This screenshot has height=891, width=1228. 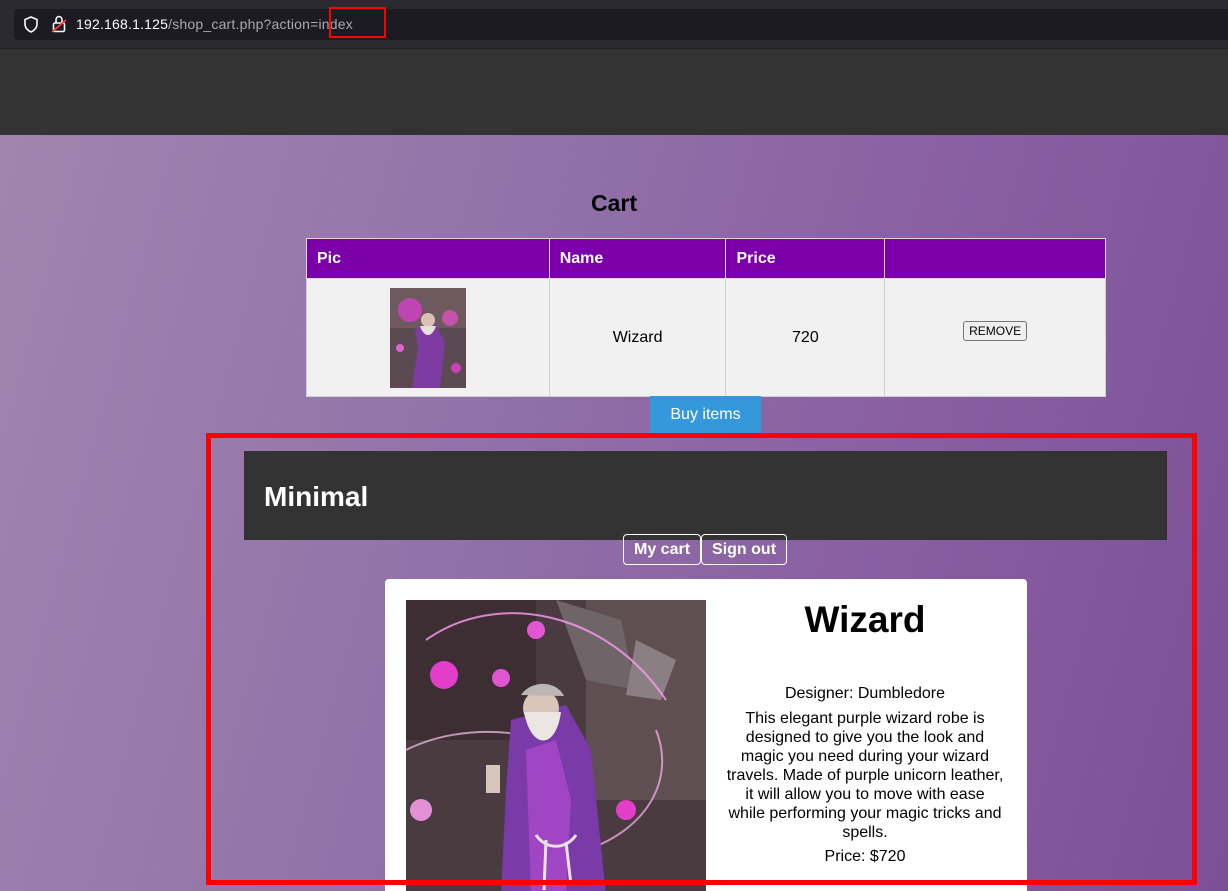 What do you see at coordinates (637, 258) in the screenshot?
I see `column-header-name: Name` at bounding box center [637, 258].